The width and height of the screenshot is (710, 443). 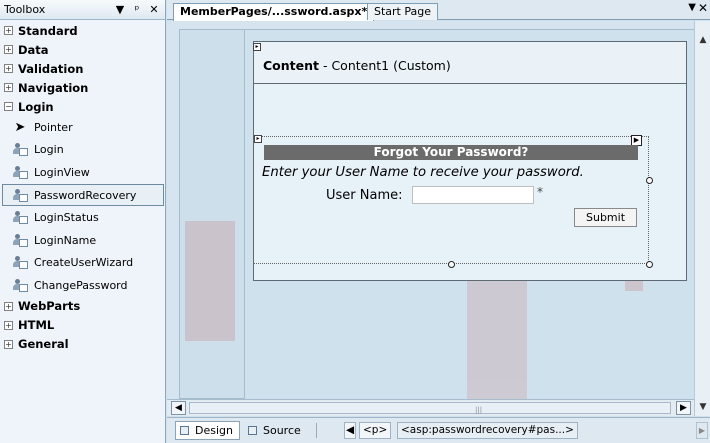 I want to click on tab-list-dropdown-icon: ▼, so click(x=692, y=7).